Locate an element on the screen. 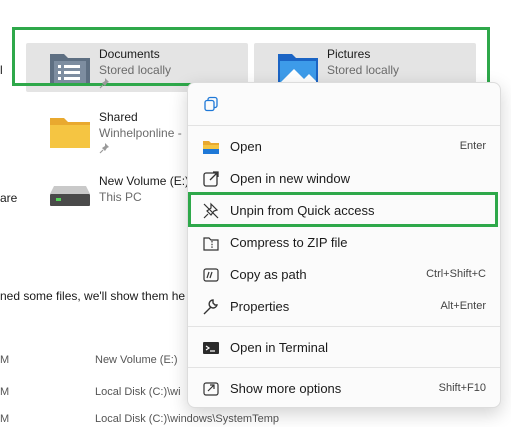  menu-item-open-new-window: Open in new window is located at coordinates (344, 179).